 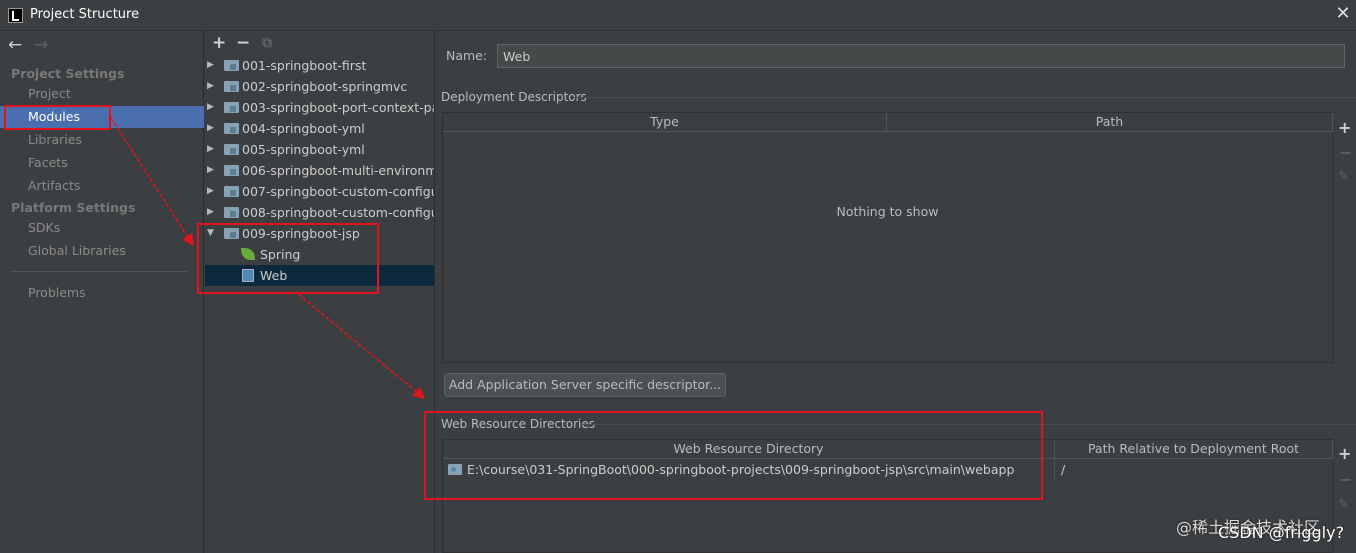 I want to click on annotation-arrows, so click(x=268, y=258).